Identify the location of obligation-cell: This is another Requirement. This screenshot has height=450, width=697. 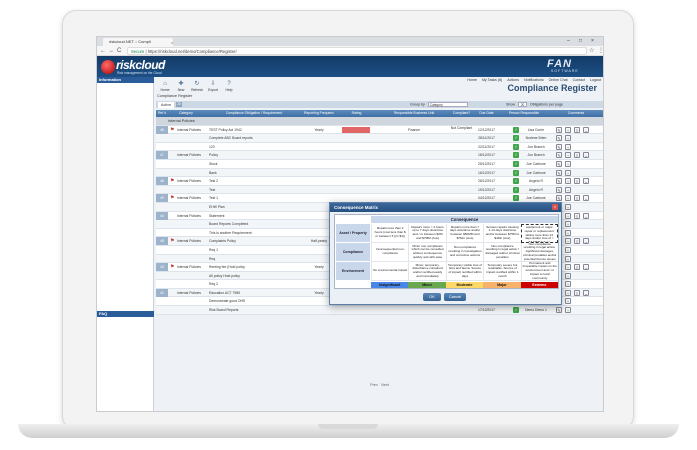
(255, 233).